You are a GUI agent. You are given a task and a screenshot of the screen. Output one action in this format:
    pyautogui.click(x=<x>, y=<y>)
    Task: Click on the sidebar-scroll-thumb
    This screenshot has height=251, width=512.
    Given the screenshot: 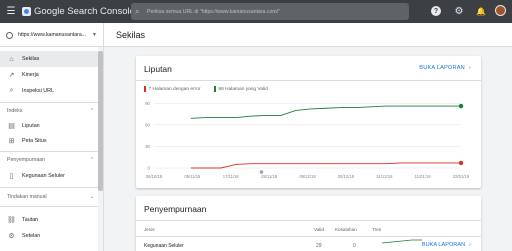 What is the action you would take?
    pyautogui.click(x=100, y=121)
    